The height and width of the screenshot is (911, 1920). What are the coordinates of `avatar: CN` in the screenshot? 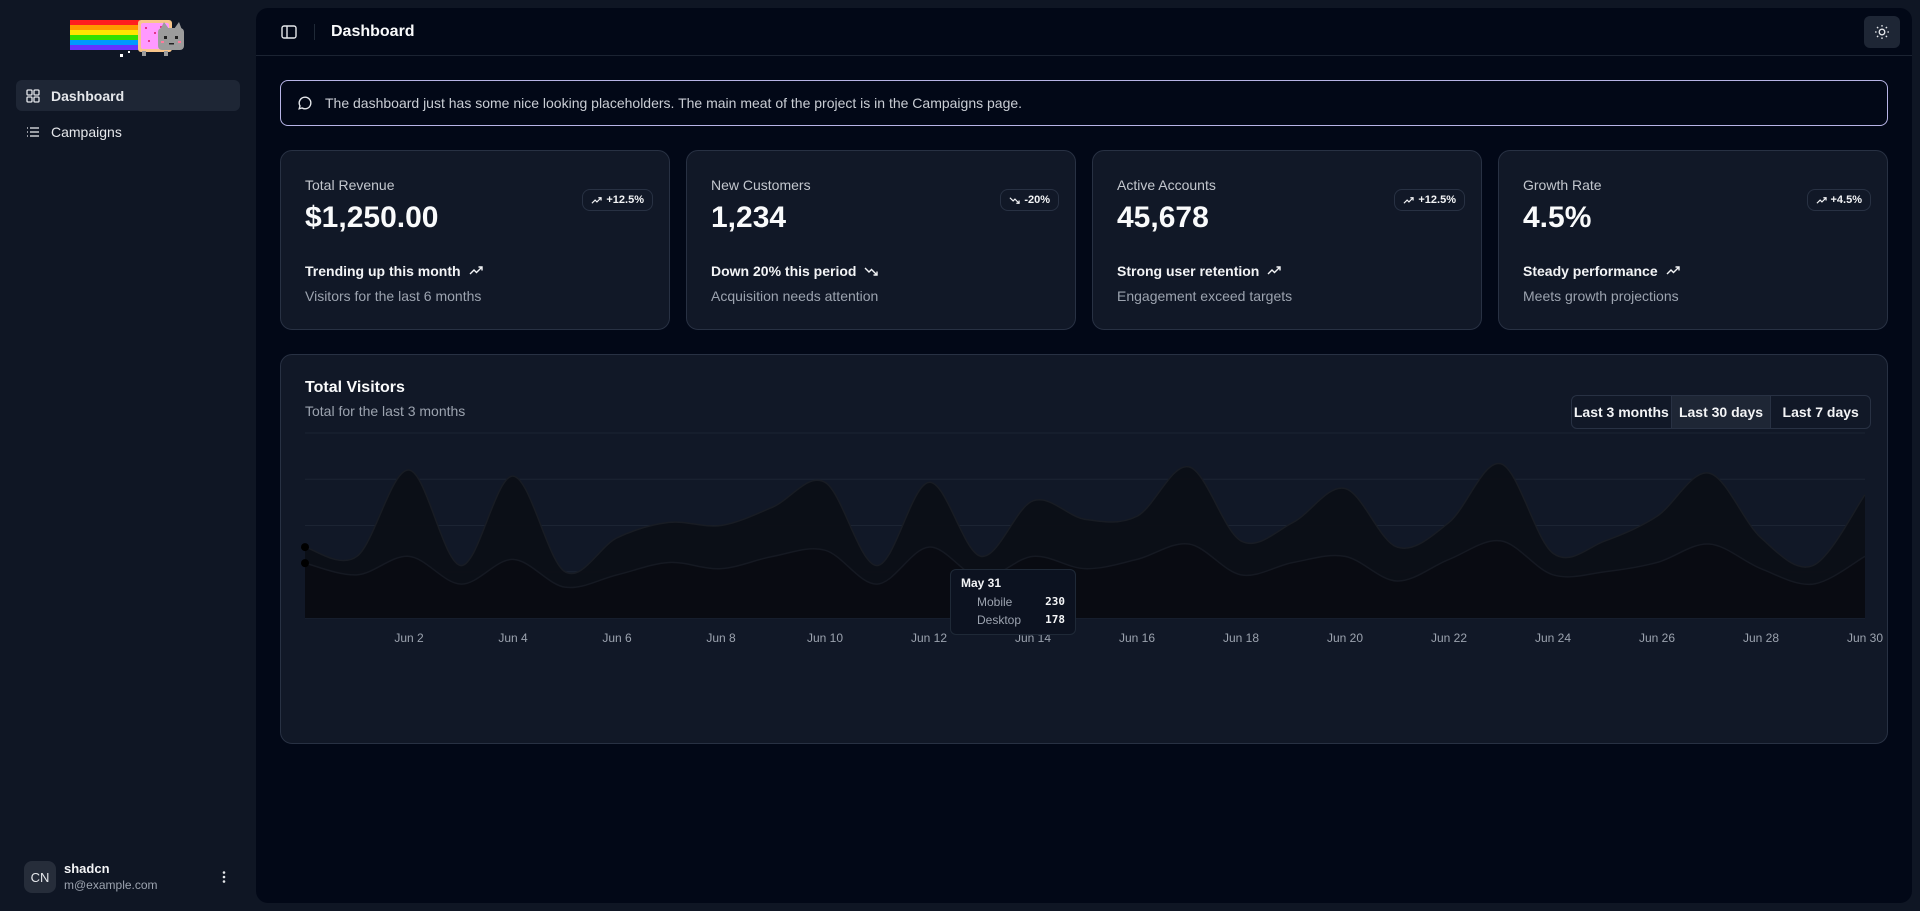 It's located at (40, 877).